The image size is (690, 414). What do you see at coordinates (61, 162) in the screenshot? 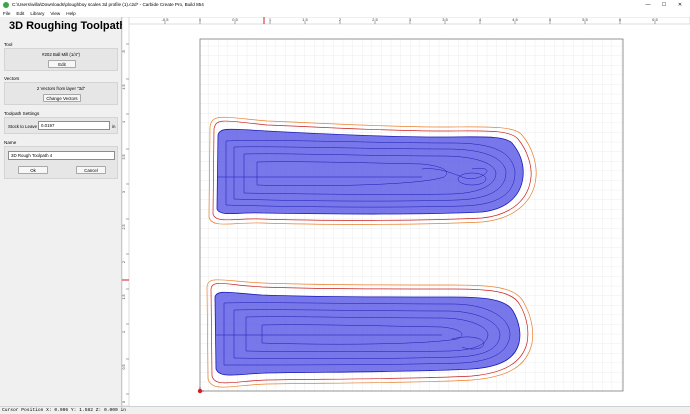
I see `name-section: 3D Rough Toolpath 4 Ok Cancel` at bounding box center [61, 162].